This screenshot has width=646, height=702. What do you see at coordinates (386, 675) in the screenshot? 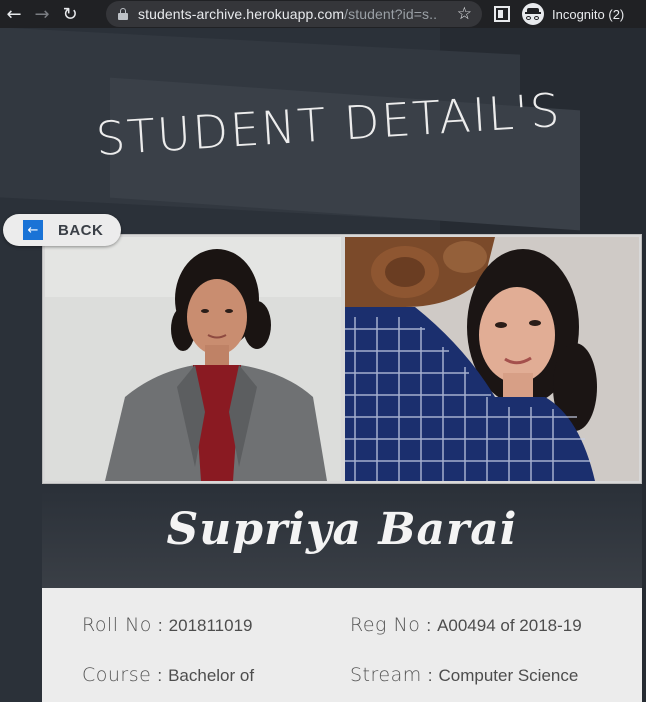
I see `stream-label: Stream` at bounding box center [386, 675].